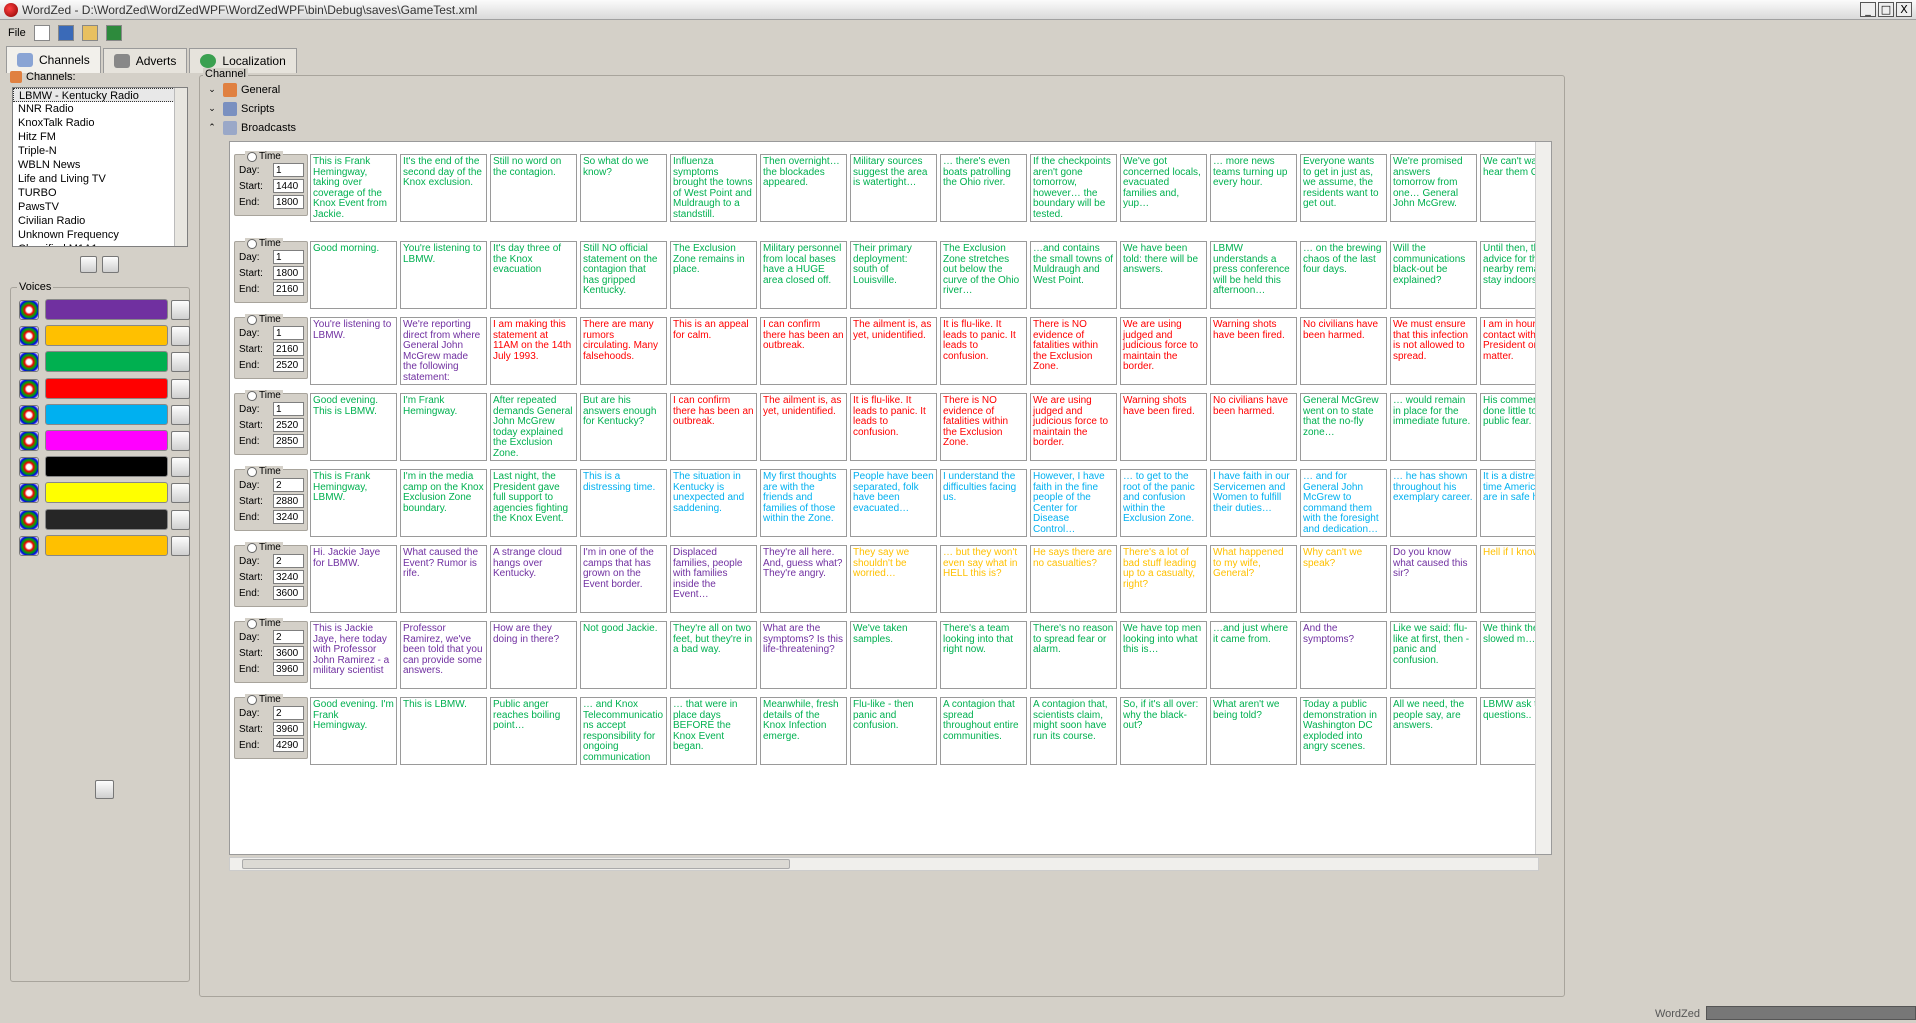  I want to click on broadcast-line-cell: … more news teams turning up every hour., so click(1253, 188).